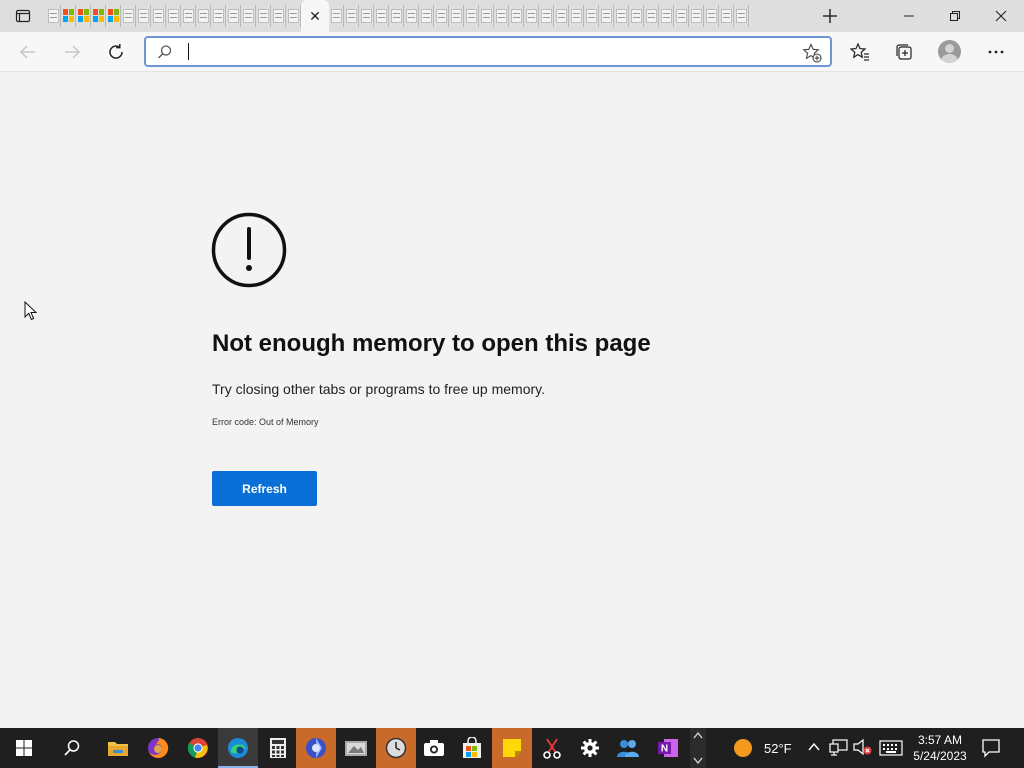 This screenshot has width=1024, height=768. I want to click on settings-more-button, so click(996, 52).